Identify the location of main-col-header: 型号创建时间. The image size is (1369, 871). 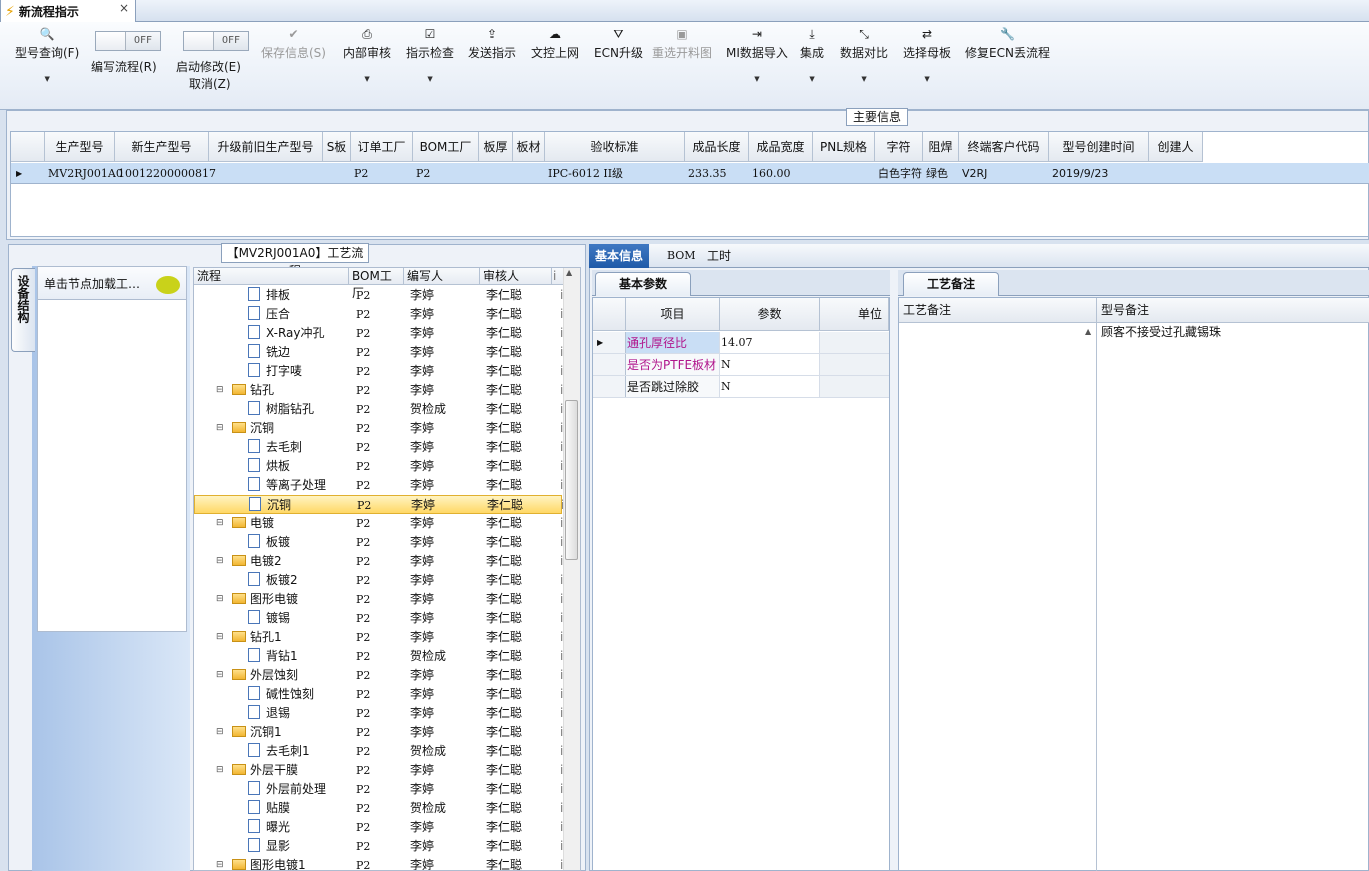
(1099, 147).